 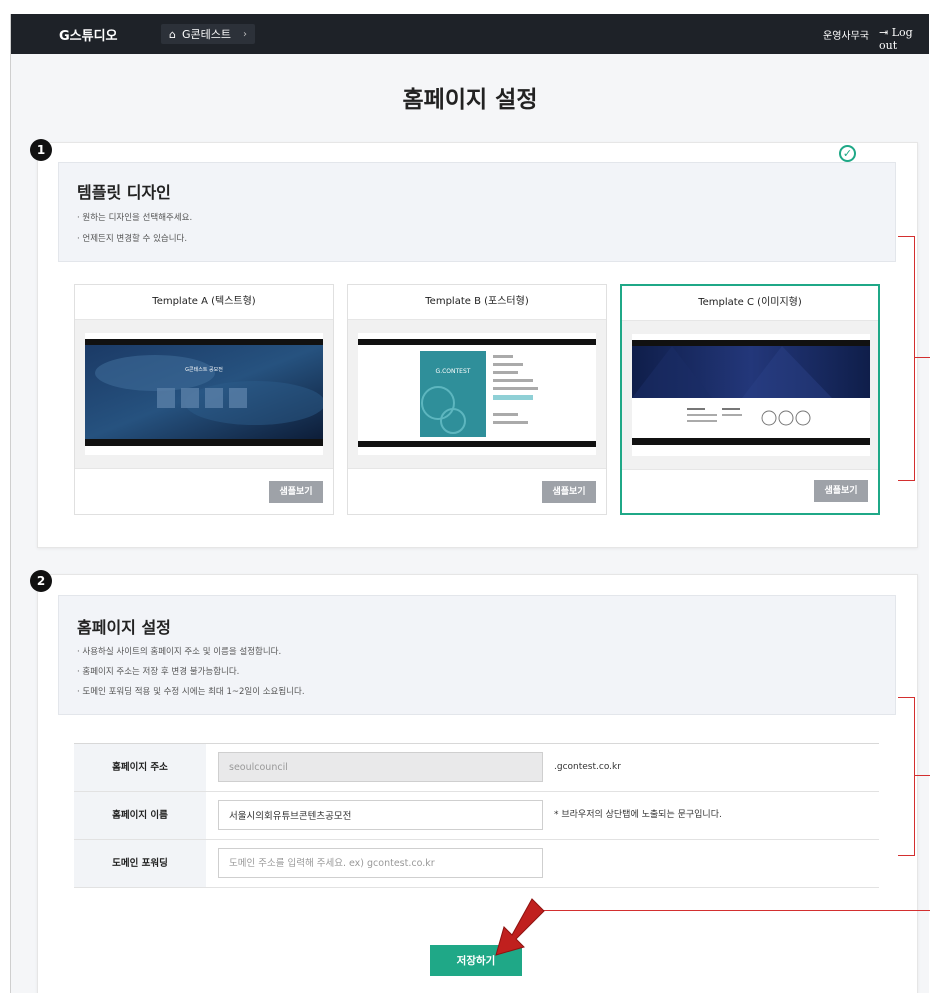 What do you see at coordinates (41, 150) in the screenshot?
I see `step-badge-1: 1` at bounding box center [41, 150].